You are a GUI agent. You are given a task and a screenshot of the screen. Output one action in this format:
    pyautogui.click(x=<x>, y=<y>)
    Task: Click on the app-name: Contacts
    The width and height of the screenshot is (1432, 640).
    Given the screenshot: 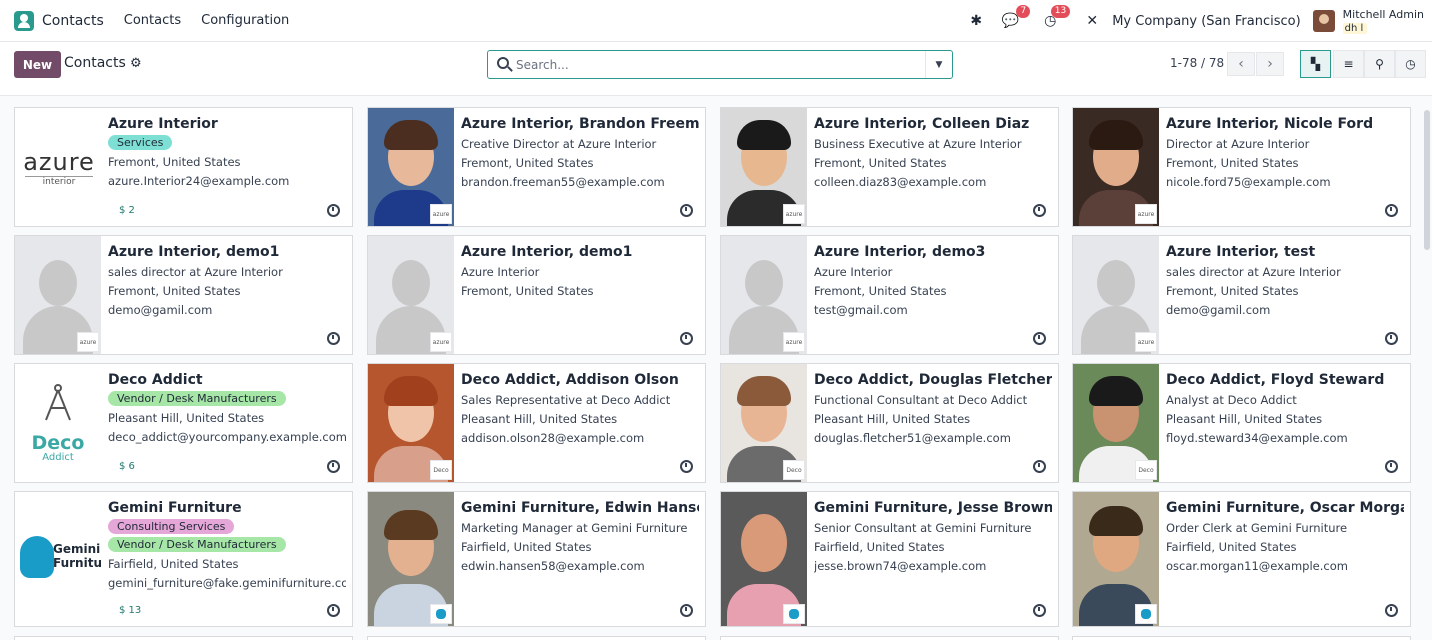 What is the action you would take?
    pyautogui.click(x=73, y=21)
    